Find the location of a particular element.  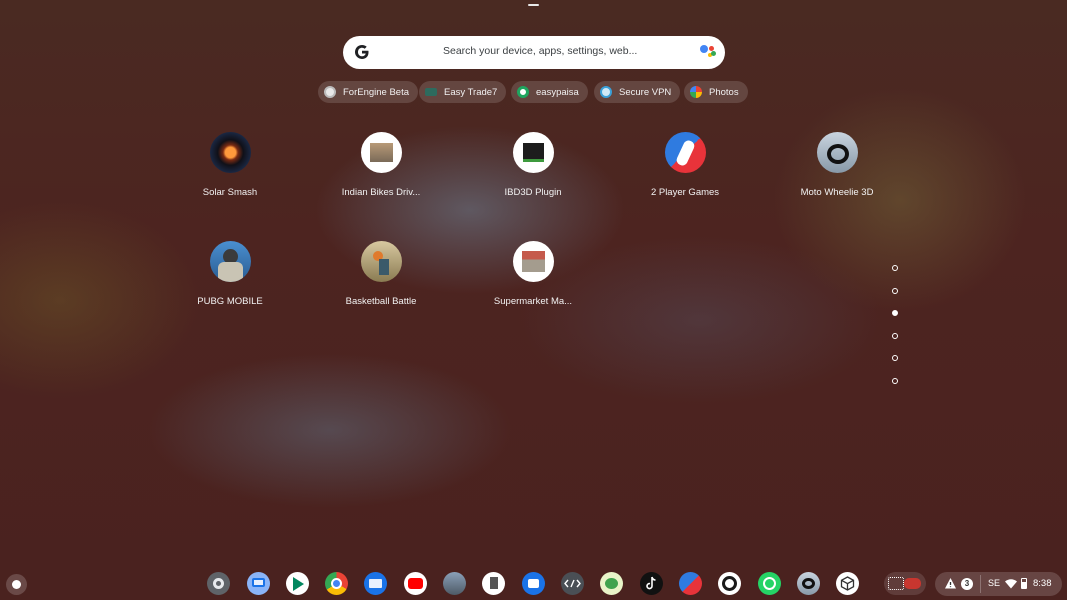

easypaisa-shelf-icon is located at coordinates (729, 583).